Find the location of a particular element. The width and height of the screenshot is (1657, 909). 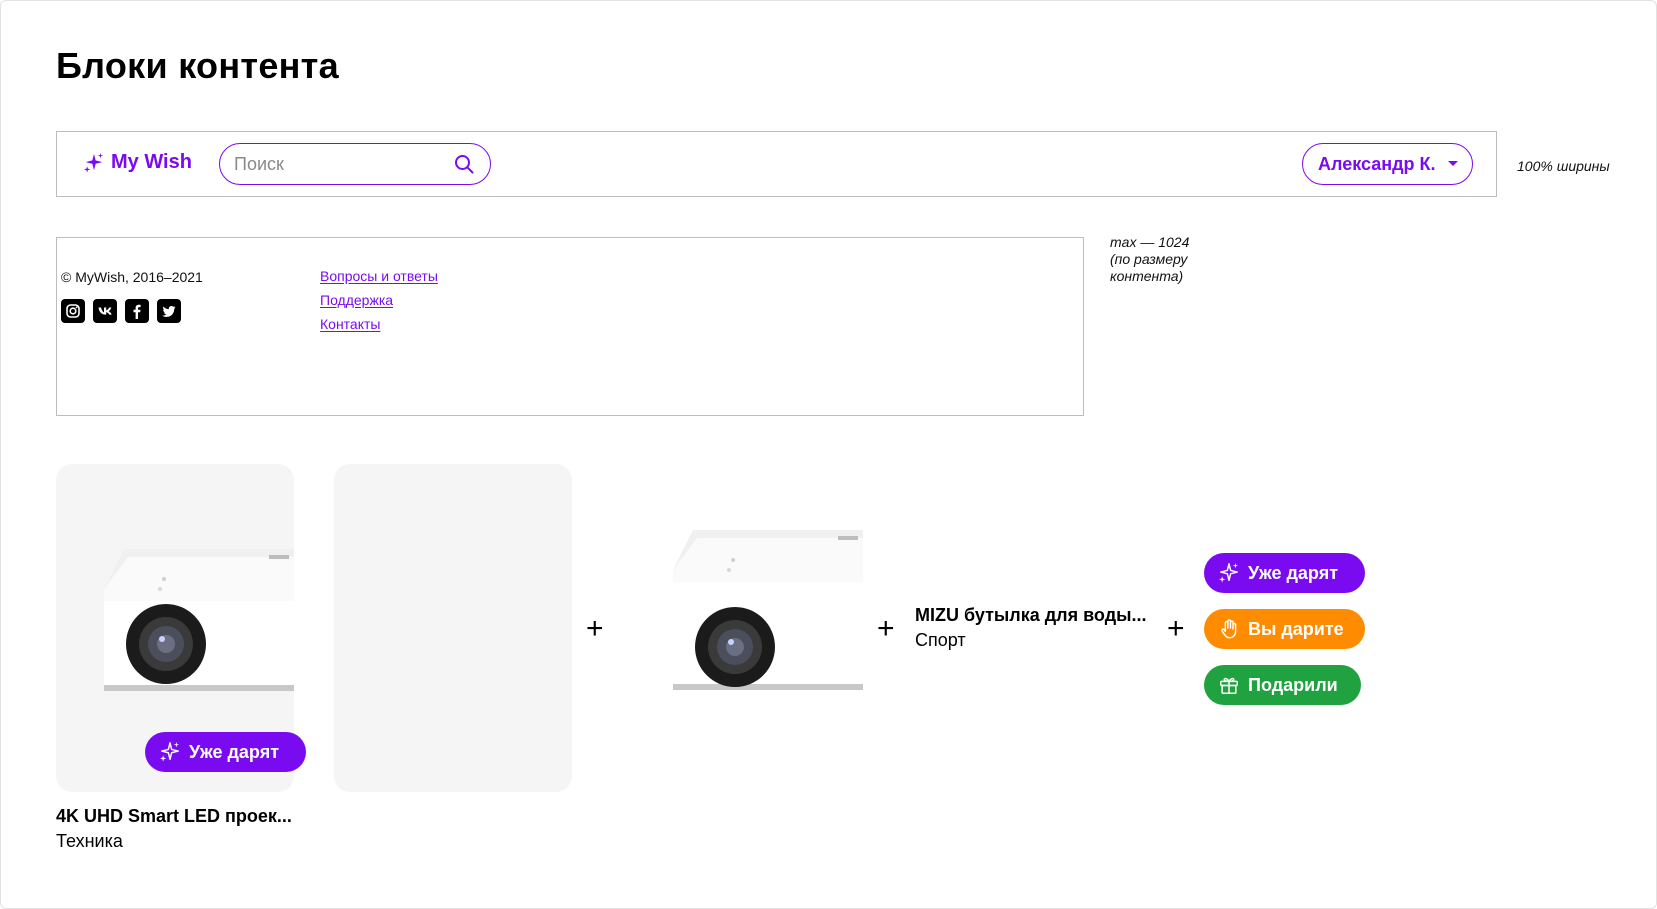

twitter-icon is located at coordinates (169, 311).